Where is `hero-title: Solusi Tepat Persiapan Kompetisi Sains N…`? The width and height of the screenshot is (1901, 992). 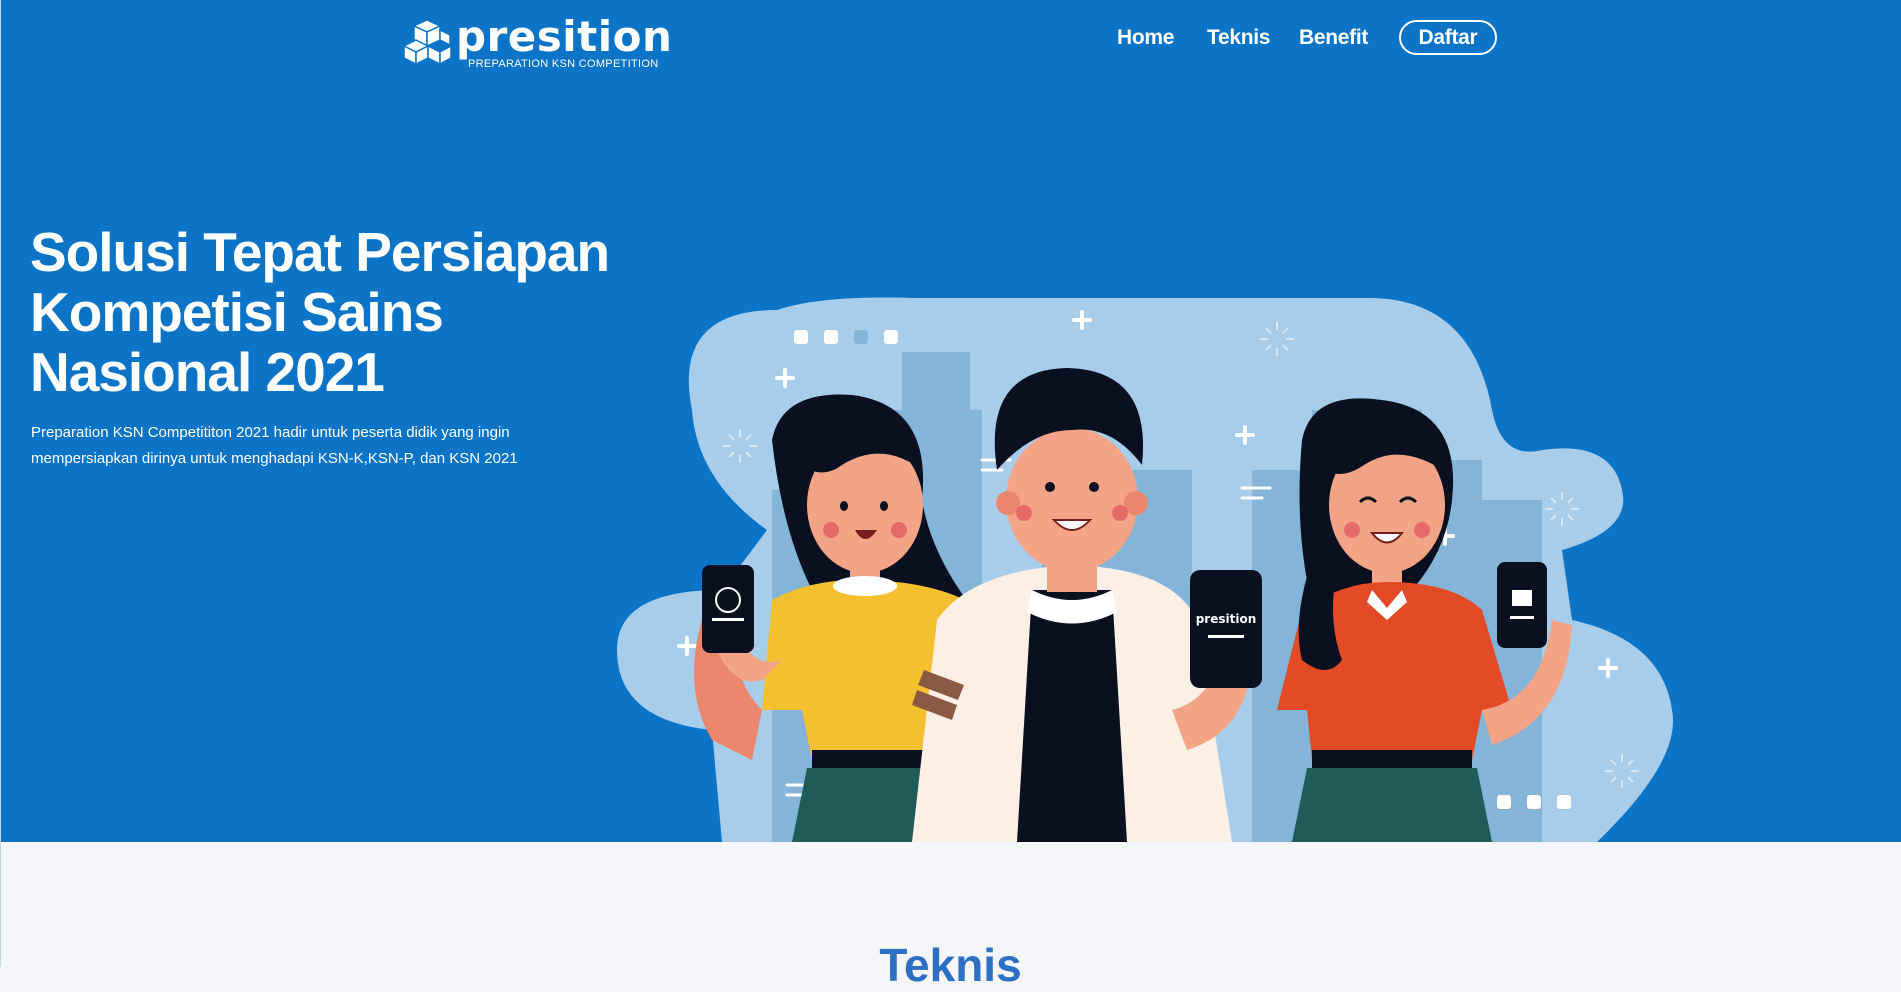
hero-title: Solusi Tepat Persiapan Kompetisi Sains N… is located at coordinates (320, 312).